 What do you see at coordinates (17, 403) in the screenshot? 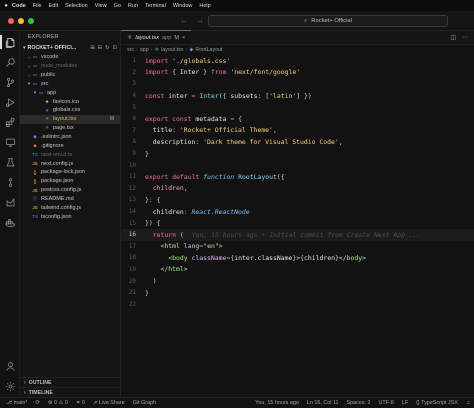
I see `branch-indicator: ⎇ main*` at bounding box center [17, 403].